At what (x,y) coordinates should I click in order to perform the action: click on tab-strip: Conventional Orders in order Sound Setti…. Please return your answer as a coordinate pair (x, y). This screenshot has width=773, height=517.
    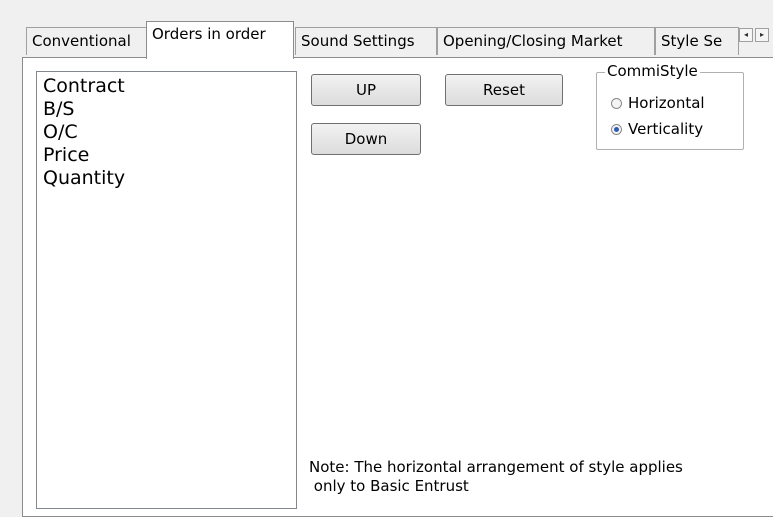
    Looking at the image, I should click on (386, 29).